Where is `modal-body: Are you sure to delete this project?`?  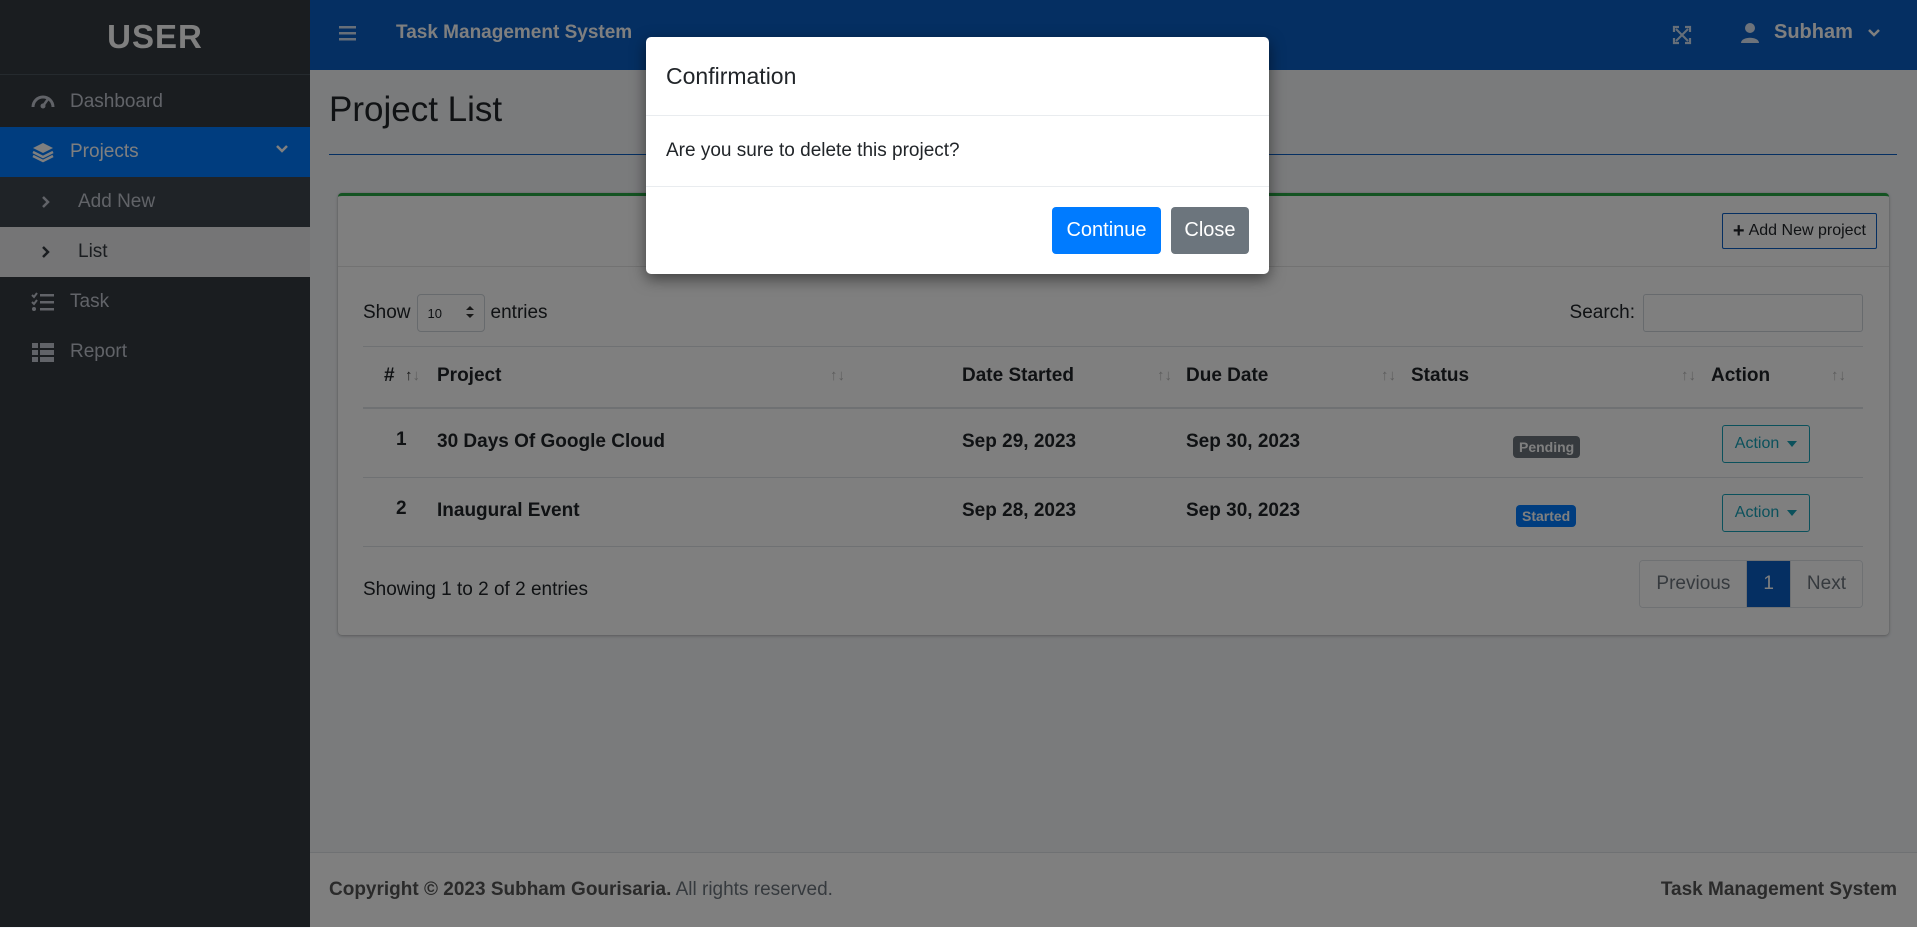 modal-body: Are you sure to delete this project? is located at coordinates (957, 151).